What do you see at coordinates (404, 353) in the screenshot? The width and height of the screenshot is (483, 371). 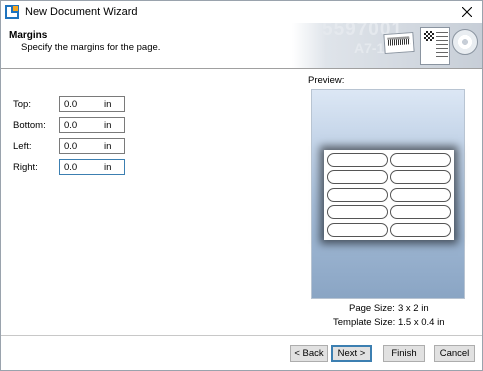 I see `finish-button: Finish` at bounding box center [404, 353].